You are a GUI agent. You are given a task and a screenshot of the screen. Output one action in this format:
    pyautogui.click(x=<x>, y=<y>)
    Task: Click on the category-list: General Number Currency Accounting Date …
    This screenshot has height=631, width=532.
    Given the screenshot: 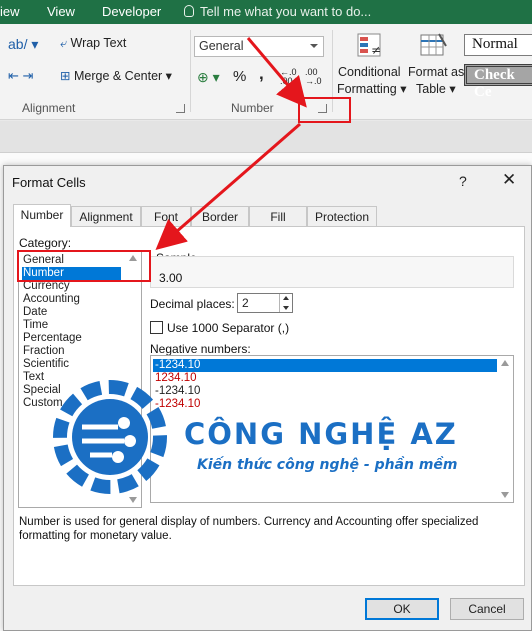 What is the action you would take?
    pyautogui.click(x=80, y=379)
    